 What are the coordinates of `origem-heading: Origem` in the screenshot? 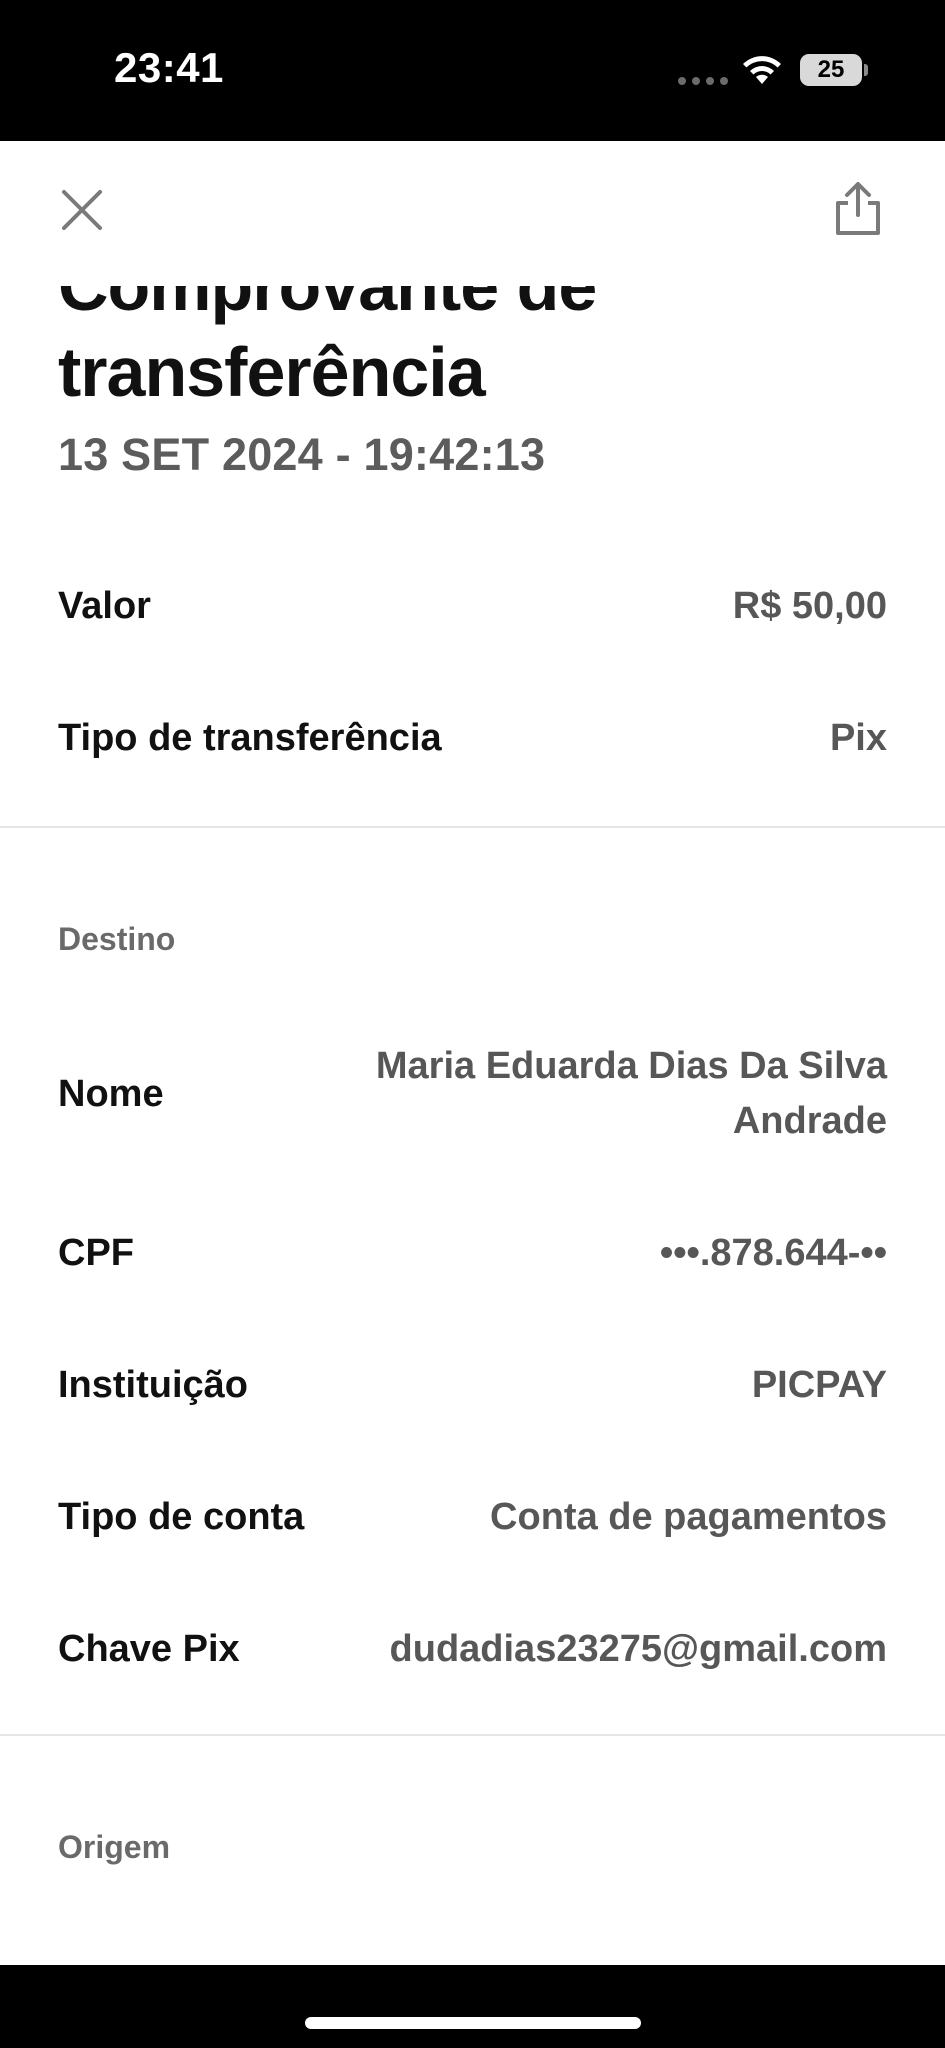 It's located at (114, 1847).